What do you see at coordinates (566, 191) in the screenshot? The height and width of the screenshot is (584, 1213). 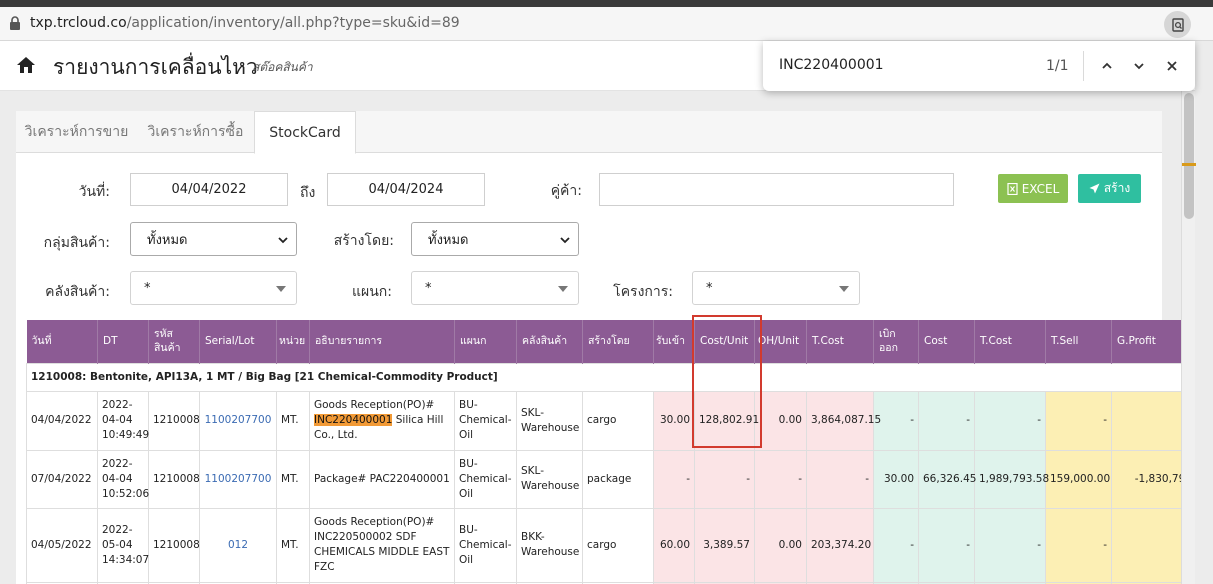 I see `partner-label: คู่ค้า:` at bounding box center [566, 191].